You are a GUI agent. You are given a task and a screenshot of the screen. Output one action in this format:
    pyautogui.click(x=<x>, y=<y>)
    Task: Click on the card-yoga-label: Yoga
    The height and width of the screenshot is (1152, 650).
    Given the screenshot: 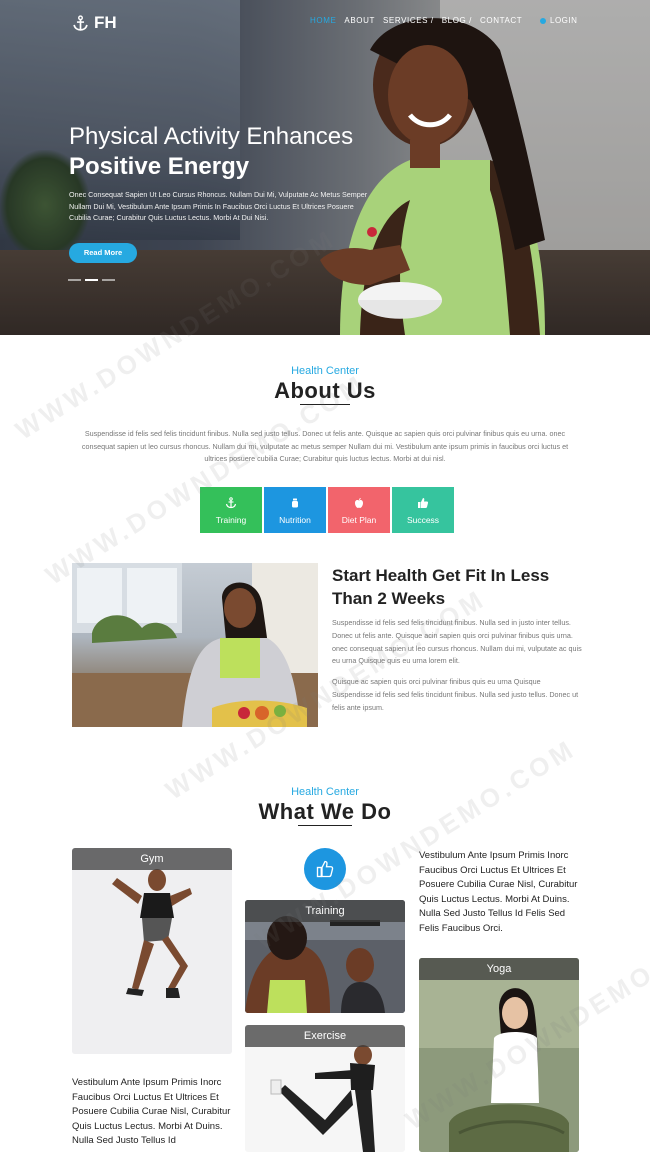 What is the action you would take?
    pyautogui.click(x=499, y=969)
    